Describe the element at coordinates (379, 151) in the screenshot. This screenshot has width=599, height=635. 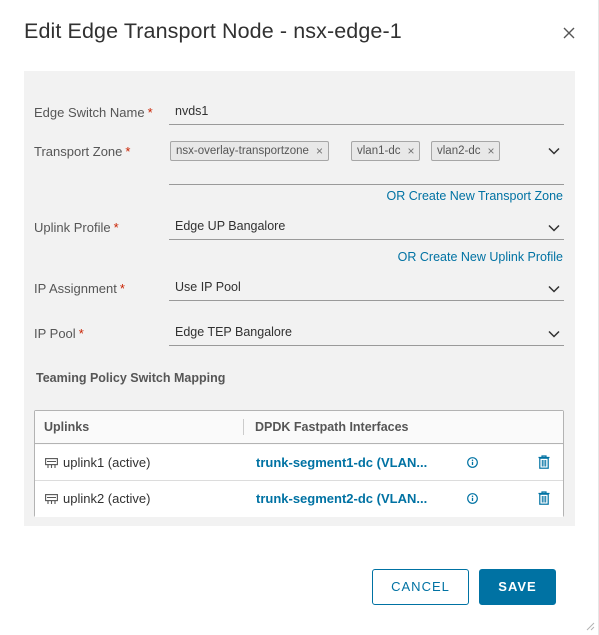
I see `tag-label: vlan1-dc` at that location.